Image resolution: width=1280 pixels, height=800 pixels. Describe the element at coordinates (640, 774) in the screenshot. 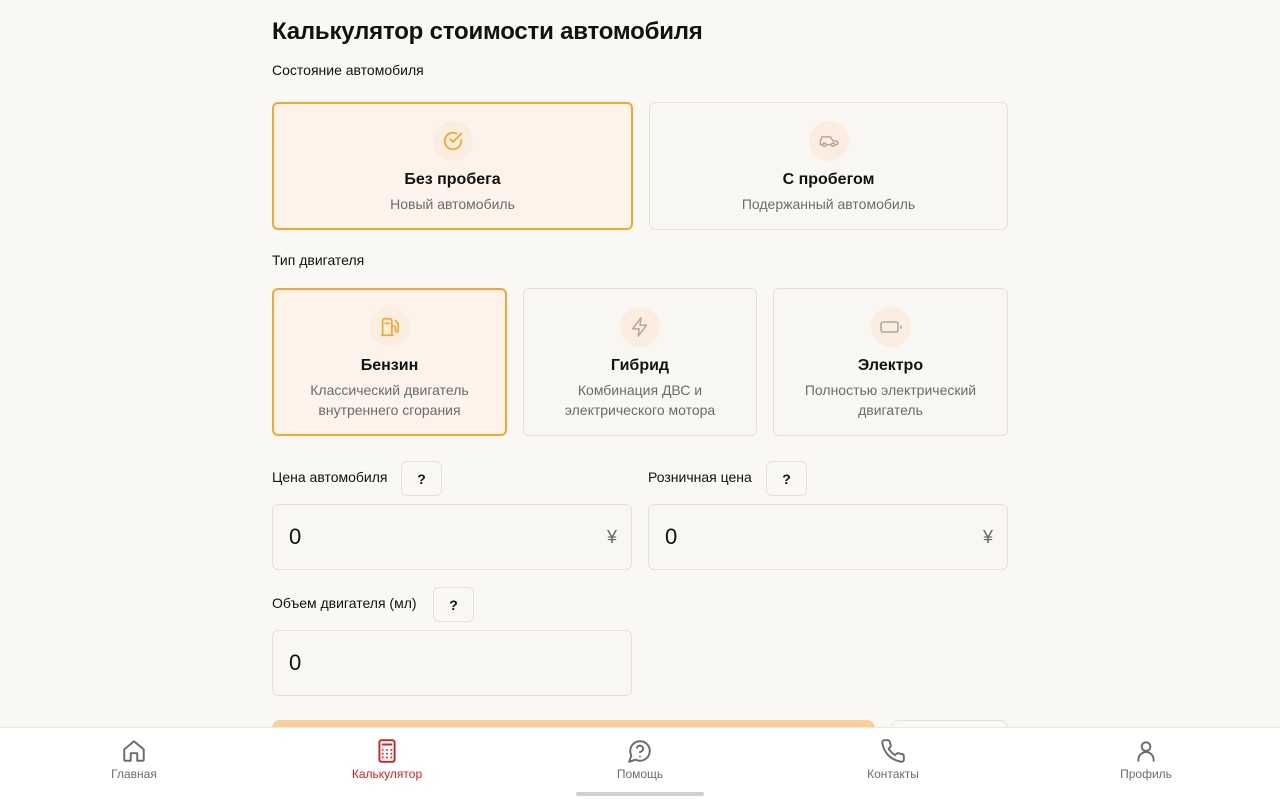

I see `nav-label: Помощь` at that location.